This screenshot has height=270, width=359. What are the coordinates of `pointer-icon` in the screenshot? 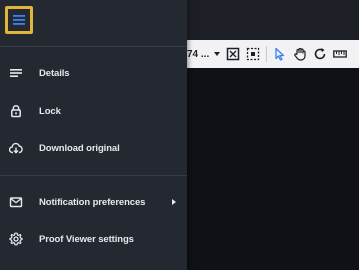 It's located at (280, 54).